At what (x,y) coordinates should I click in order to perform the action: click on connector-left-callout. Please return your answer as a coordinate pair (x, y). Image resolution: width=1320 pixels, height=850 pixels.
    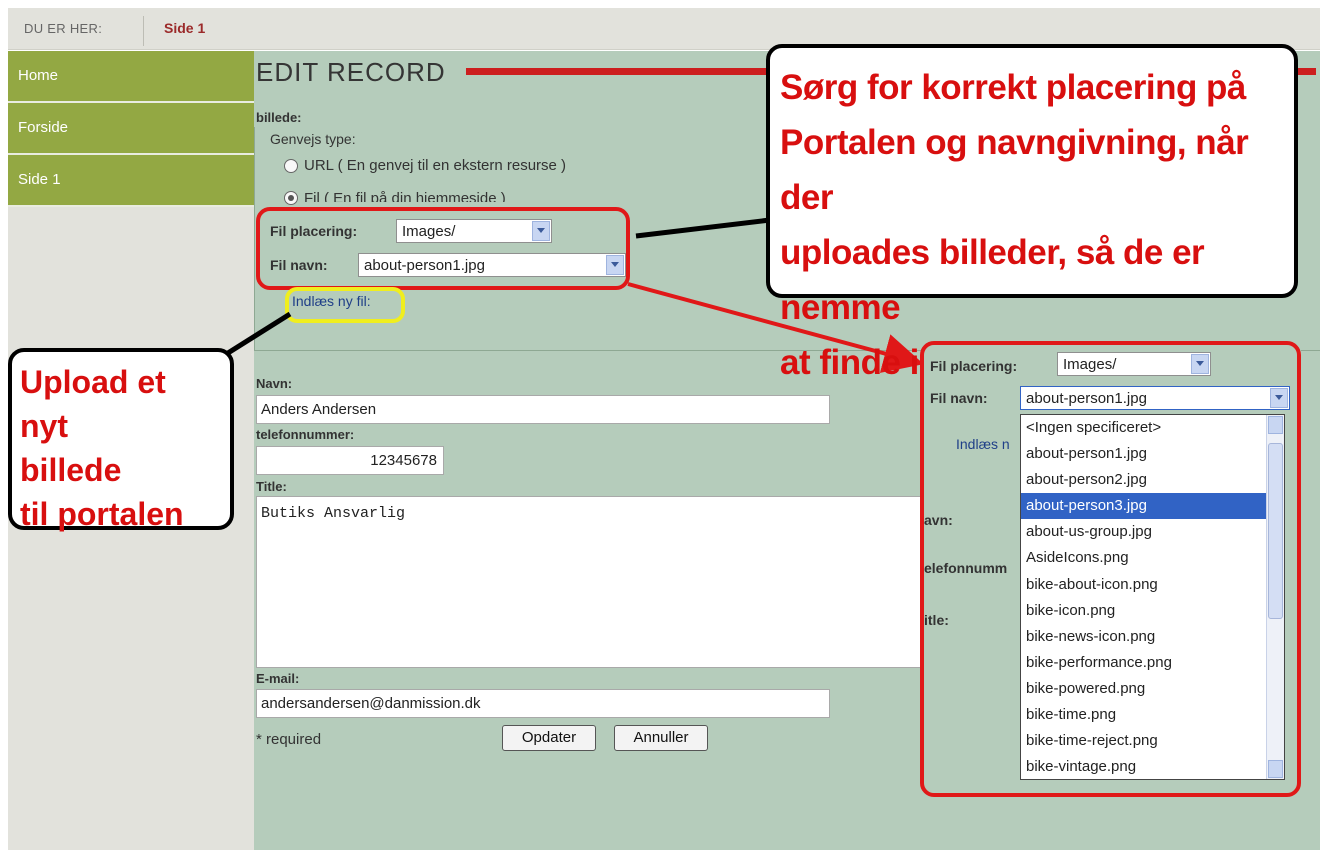
    Looking at the image, I should click on (255, 336).